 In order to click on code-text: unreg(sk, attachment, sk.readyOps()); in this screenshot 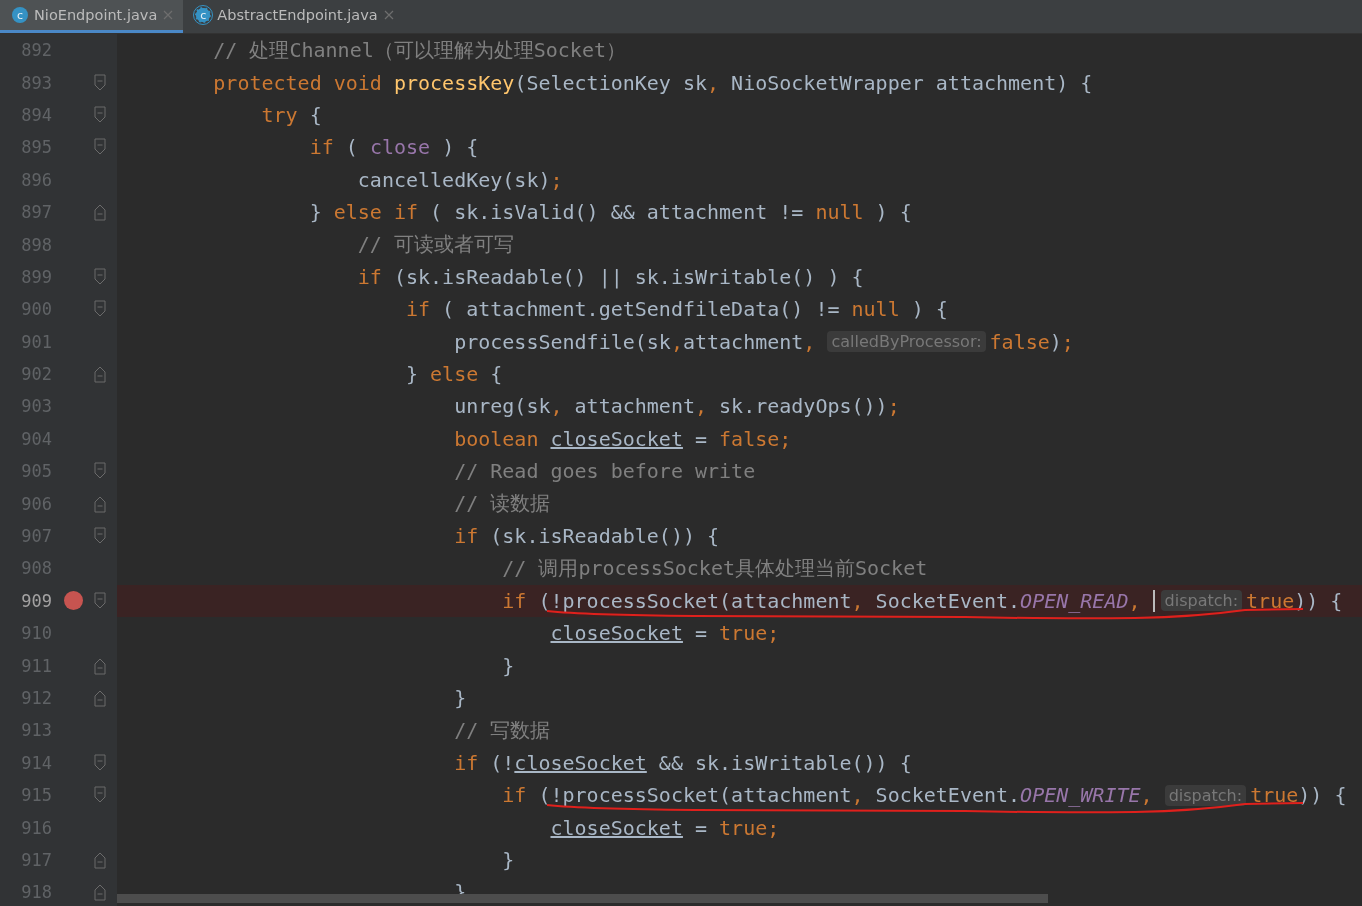, I will do `click(676, 406)`.